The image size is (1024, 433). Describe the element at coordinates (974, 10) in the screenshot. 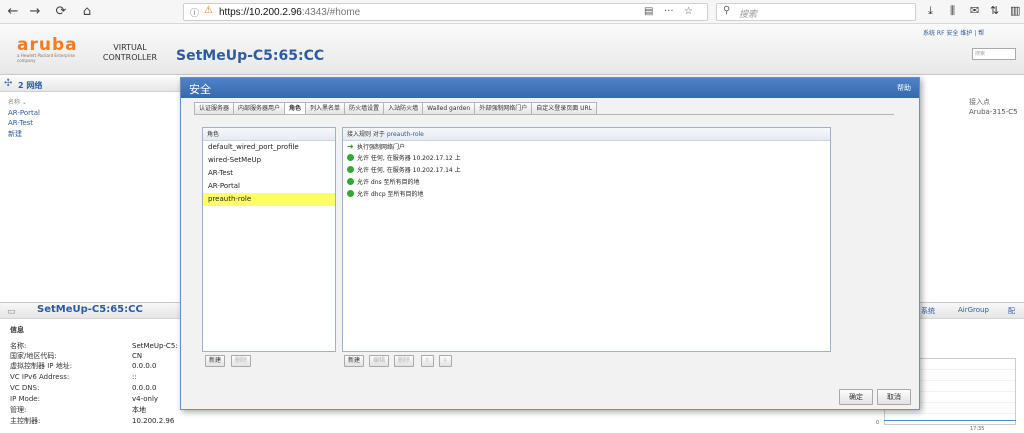

I see `chat-icon: ✉` at that location.